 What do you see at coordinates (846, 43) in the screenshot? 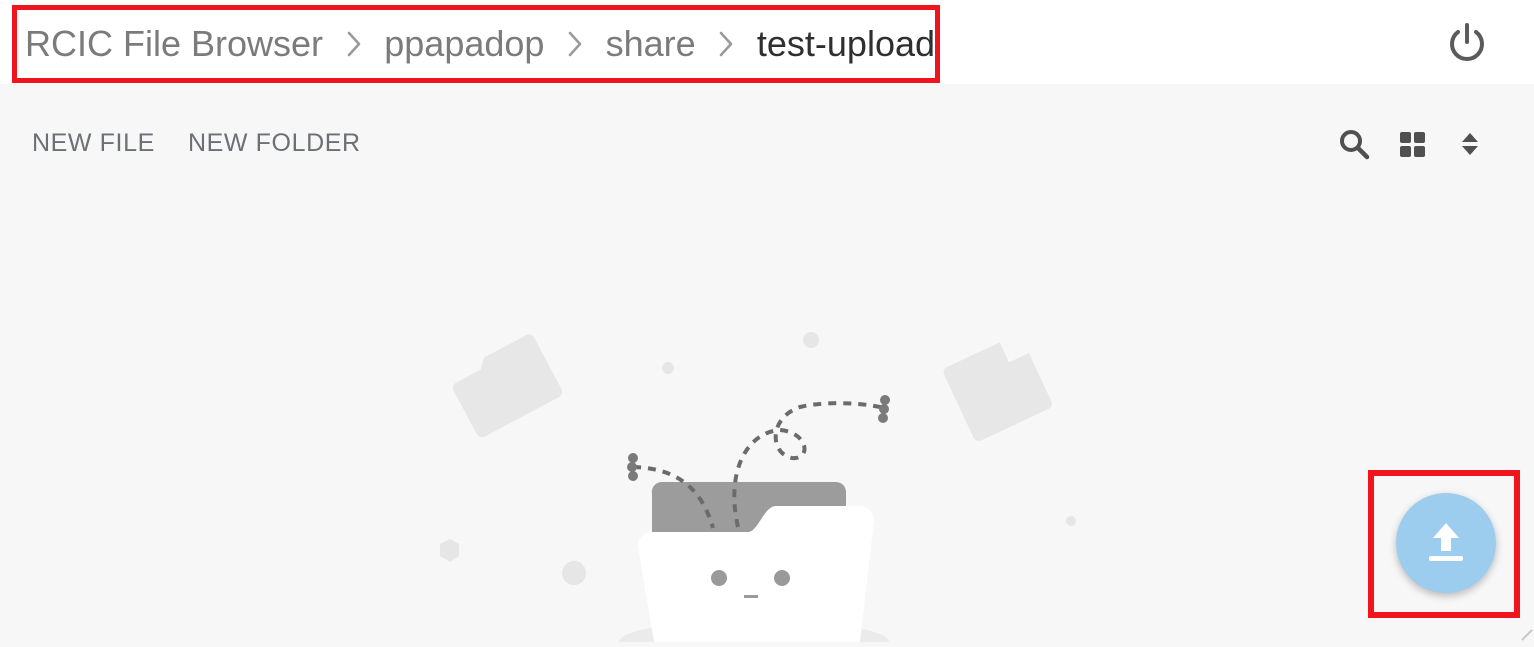
I see `breadcrumb-current: test-upload` at bounding box center [846, 43].